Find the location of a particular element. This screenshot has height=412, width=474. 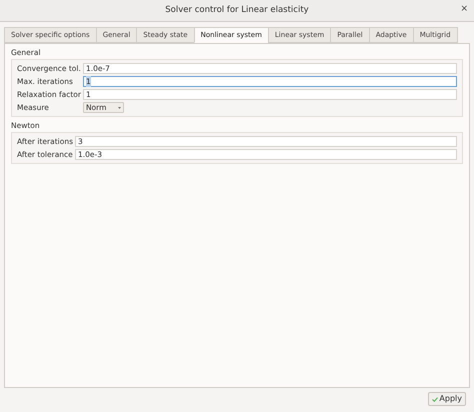

apply-button: Apply is located at coordinates (447, 399).